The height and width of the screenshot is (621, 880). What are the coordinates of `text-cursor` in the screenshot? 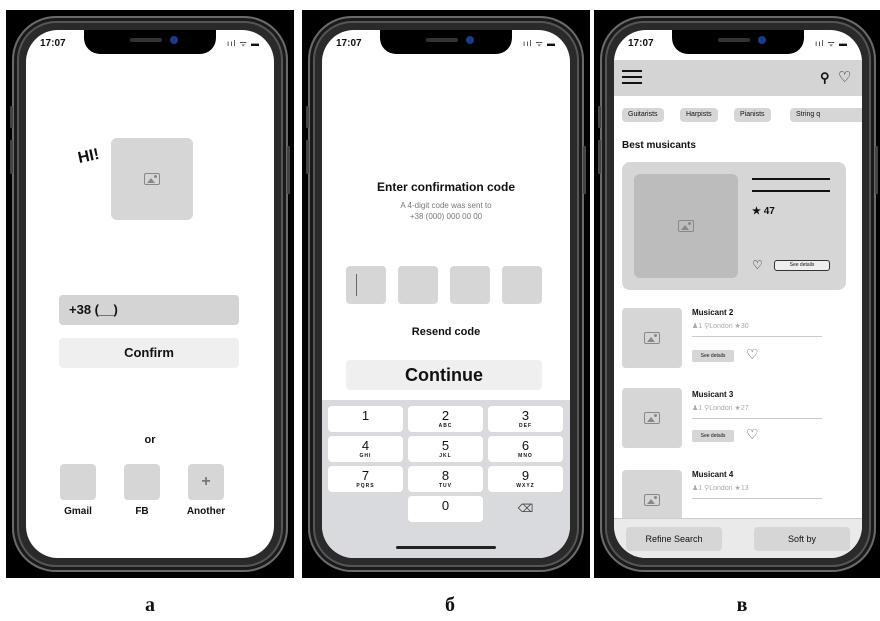 It's located at (356, 285).